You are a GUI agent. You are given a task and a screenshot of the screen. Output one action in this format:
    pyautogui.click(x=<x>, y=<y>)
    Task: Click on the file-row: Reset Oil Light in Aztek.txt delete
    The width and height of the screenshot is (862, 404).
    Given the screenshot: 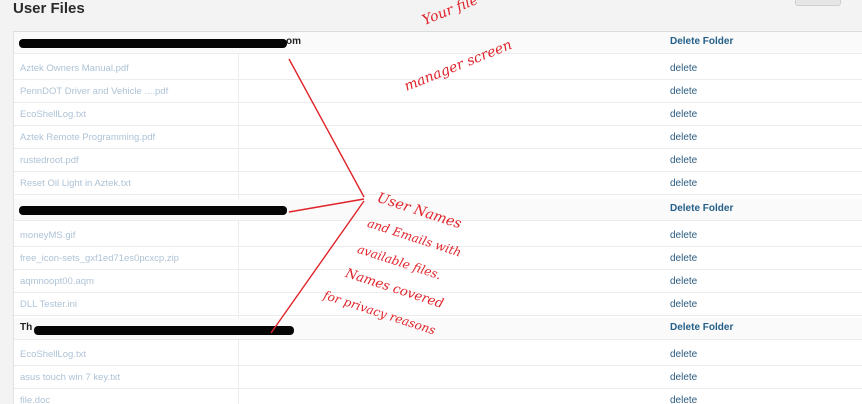 What is the action you would take?
    pyautogui.click(x=438, y=184)
    